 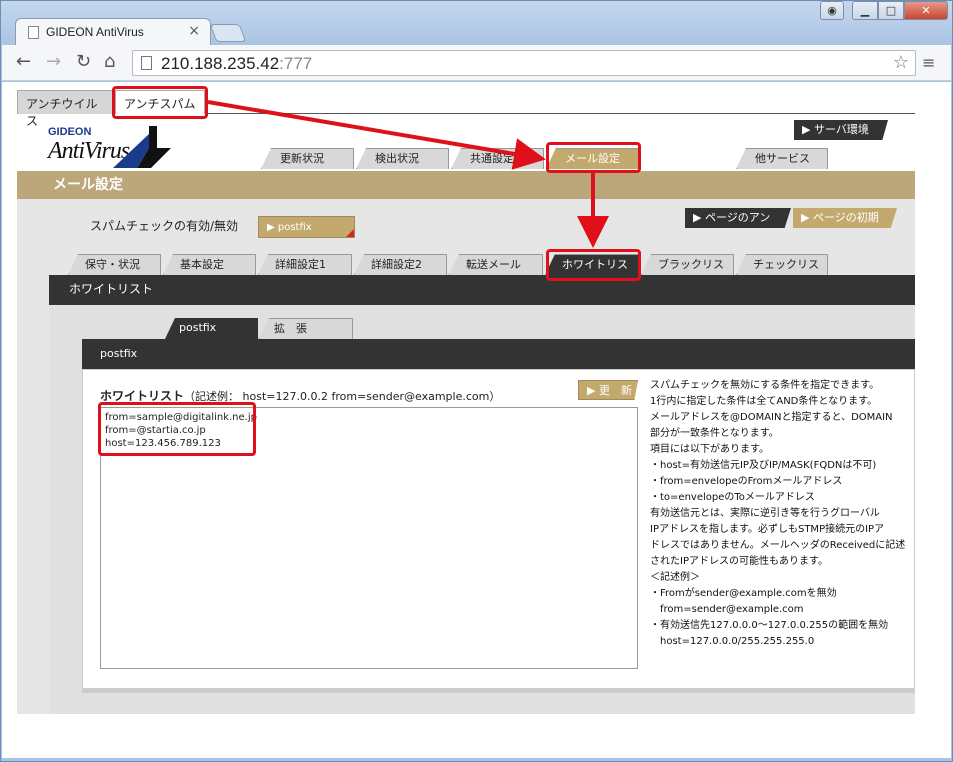 I want to click on tab-detail-settings-1: 詳細設定1, so click(x=305, y=264).